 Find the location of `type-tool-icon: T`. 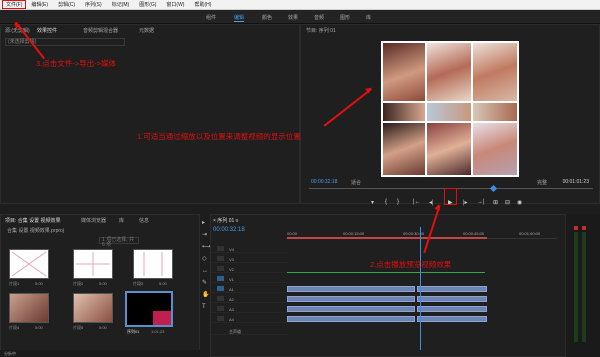

type-tool-icon: T is located at coordinates (205, 307).